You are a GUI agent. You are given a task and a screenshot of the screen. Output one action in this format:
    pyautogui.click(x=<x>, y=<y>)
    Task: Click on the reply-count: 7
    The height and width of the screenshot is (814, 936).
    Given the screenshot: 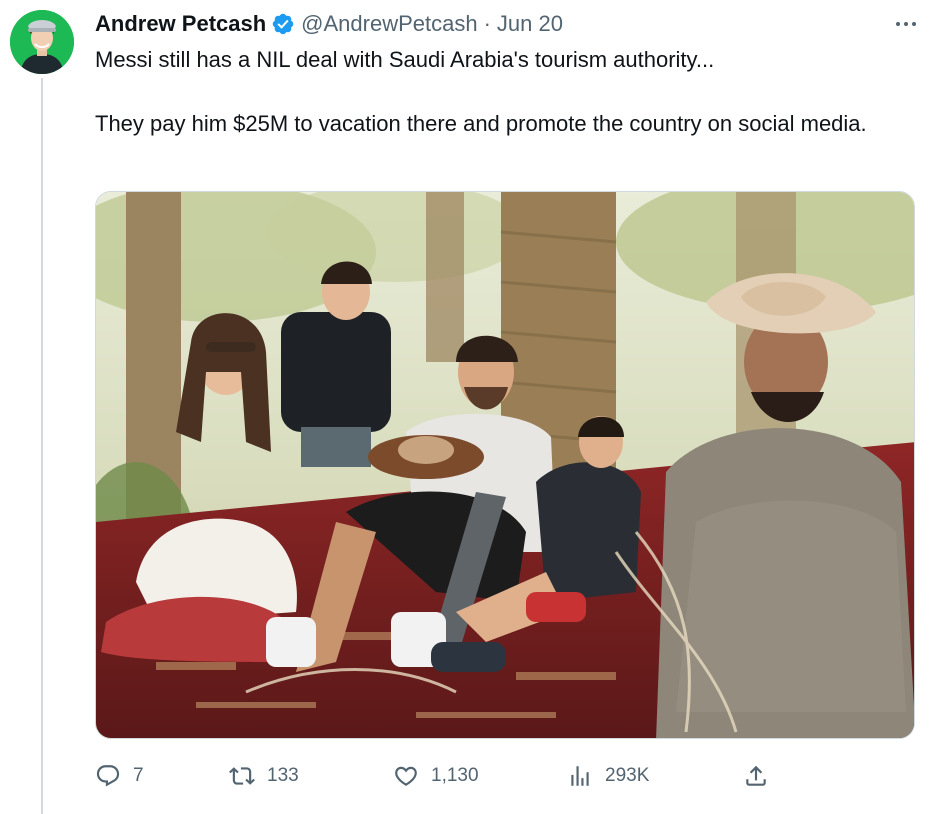 What is the action you would take?
    pyautogui.click(x=138, y=775)
    